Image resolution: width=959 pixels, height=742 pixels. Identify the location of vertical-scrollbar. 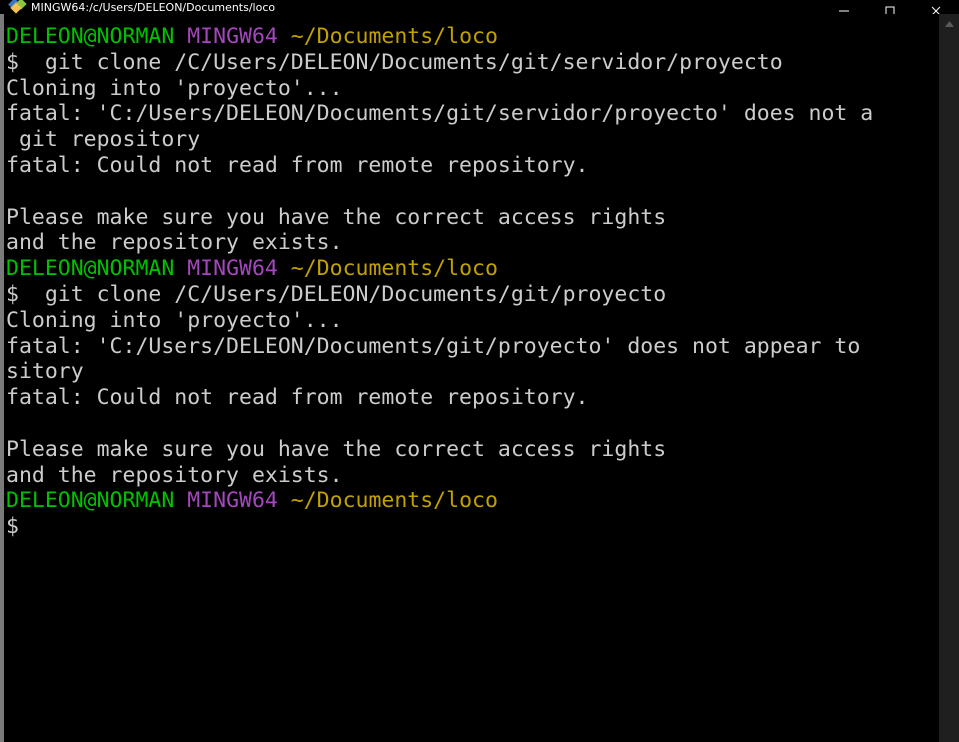
(948, 378).